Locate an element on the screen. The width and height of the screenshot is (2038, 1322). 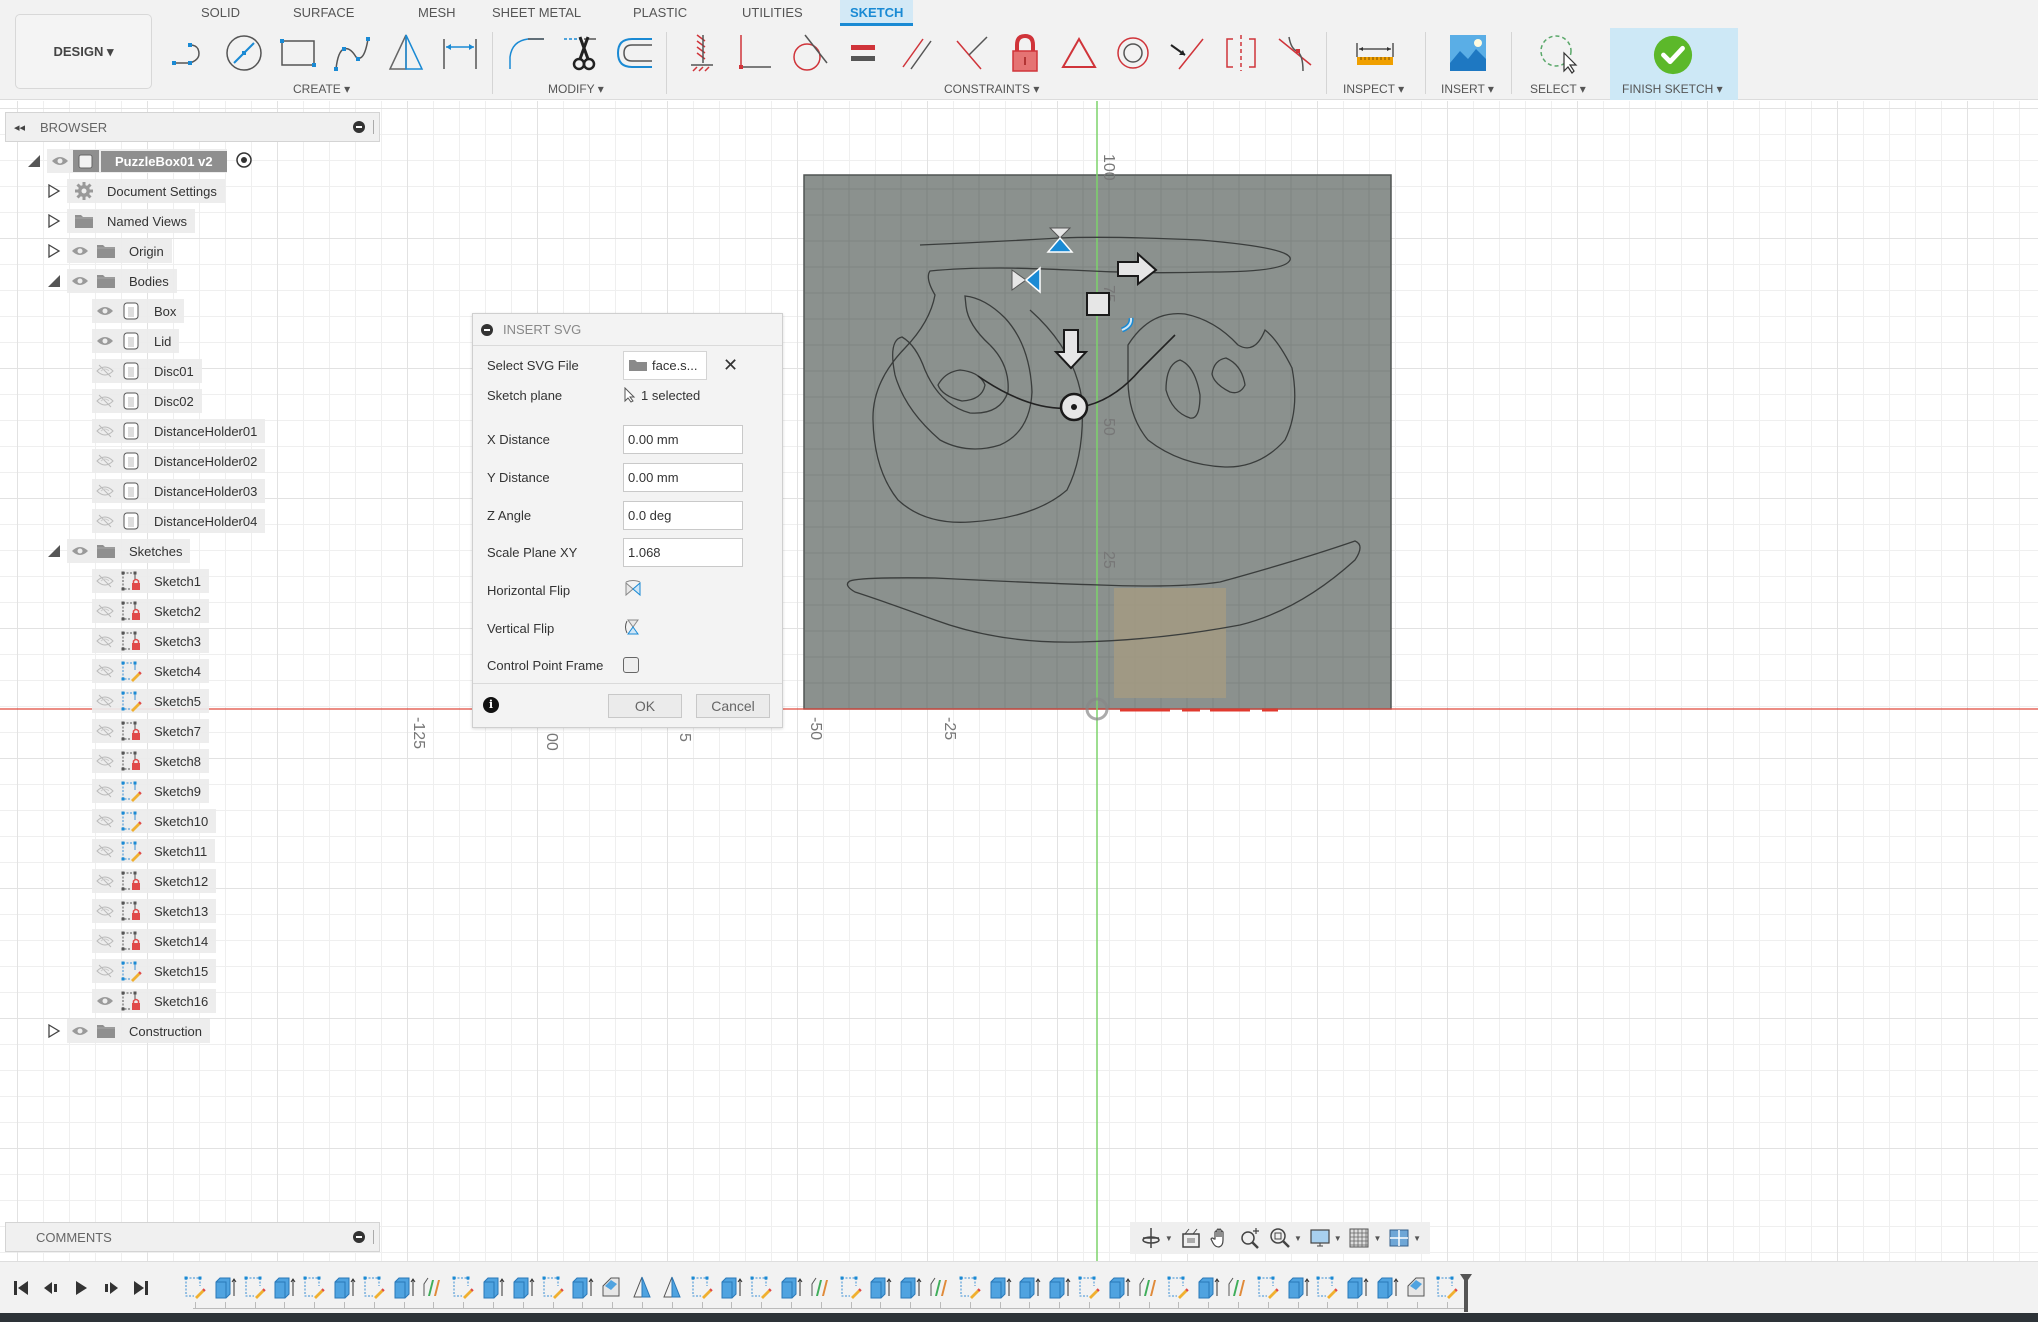
collapse-panel-icon: ◂◂ is located at coordinates (24, 127).